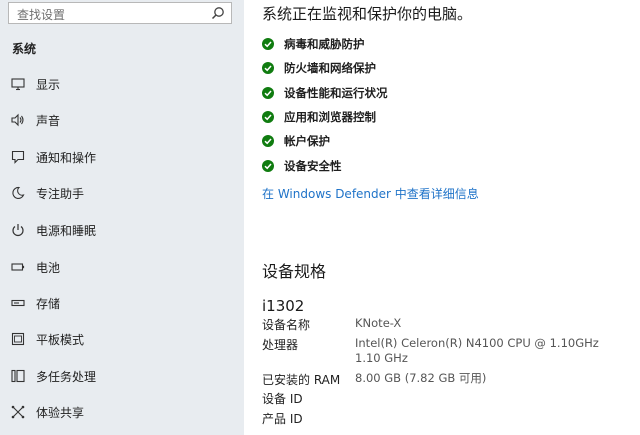 Image resolution: width=640 pixels, height=435 pixels. Describe the element at coordinates (66, 231) in the screenshot. I see `sidebar-item-label: 电源和睡眠` at that location.